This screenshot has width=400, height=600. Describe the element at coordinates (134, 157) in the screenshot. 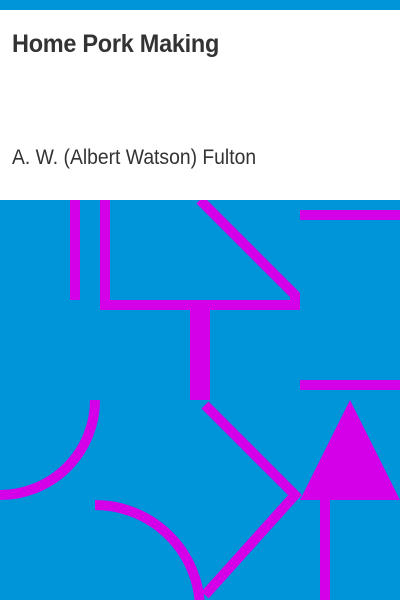

I see `book-author: A. W. (Albert Watson) Fulton` at that location.